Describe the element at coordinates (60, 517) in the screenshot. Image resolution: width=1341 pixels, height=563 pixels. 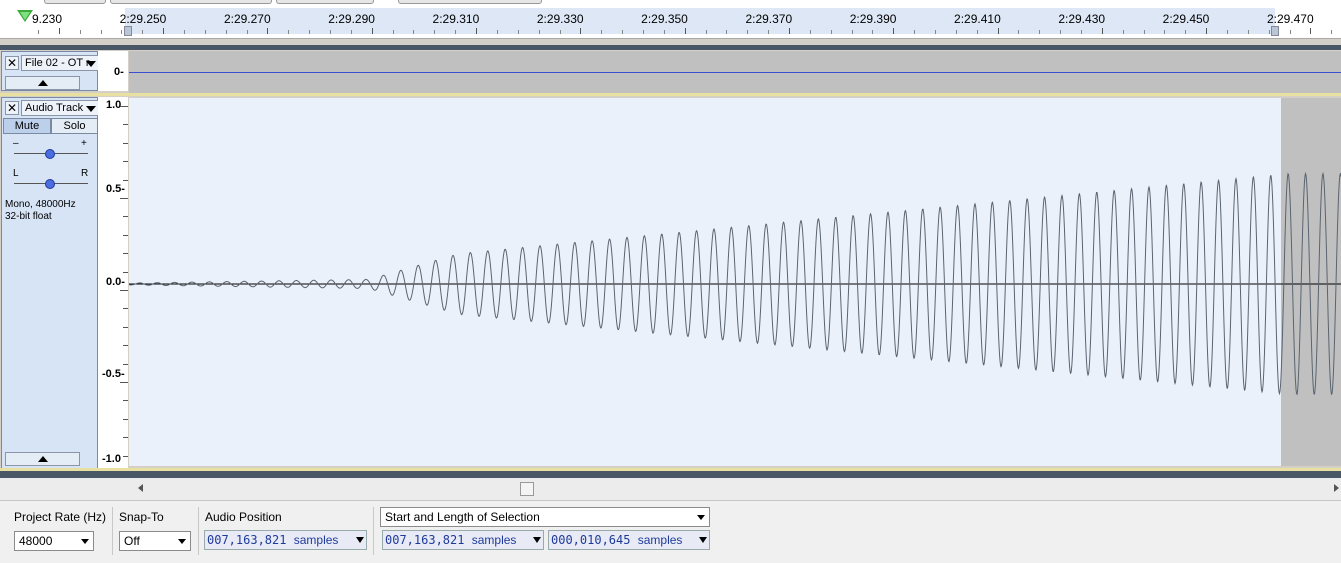
I see `project-rate-label: Project Rate (Hz)` at that location.